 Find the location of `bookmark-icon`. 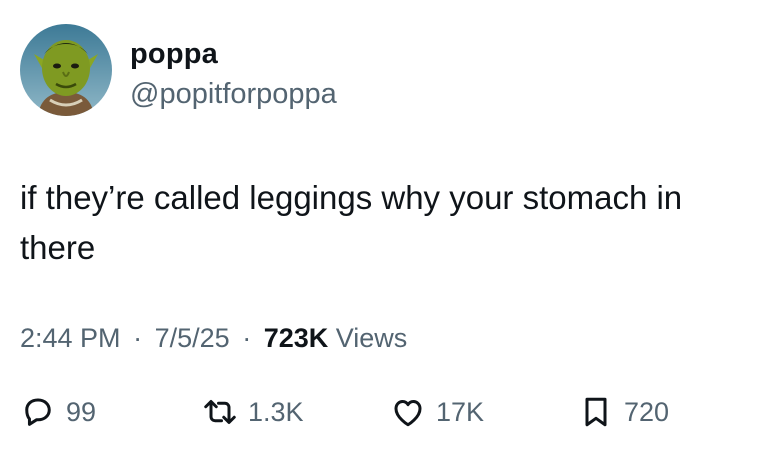

bookmark-icon is located at coordinates (596, 412).